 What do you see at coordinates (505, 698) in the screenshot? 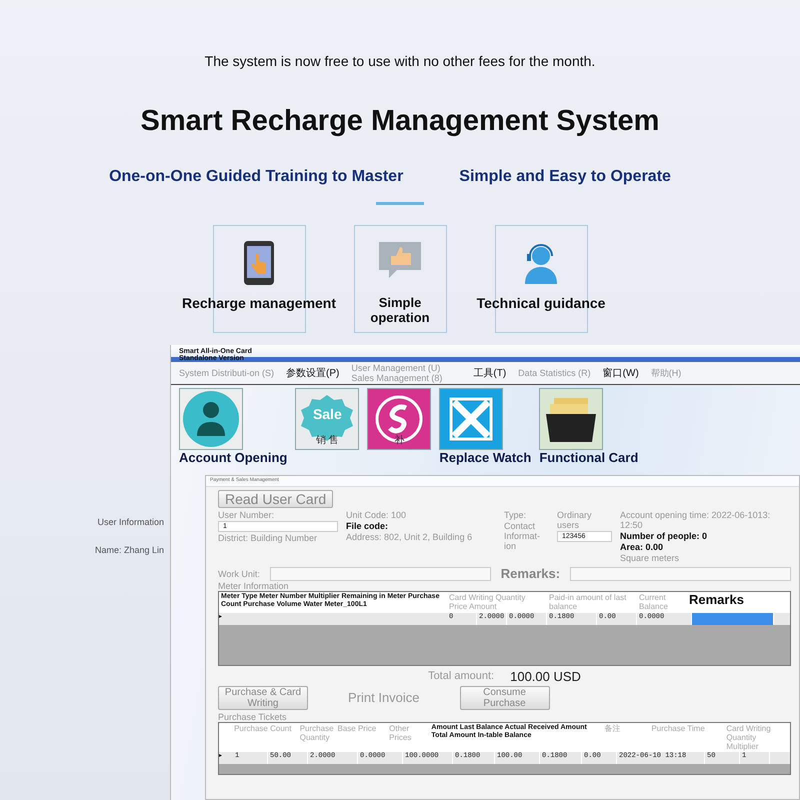
I see `action-button: Consume Purchase` at bounding box center [505, 698].